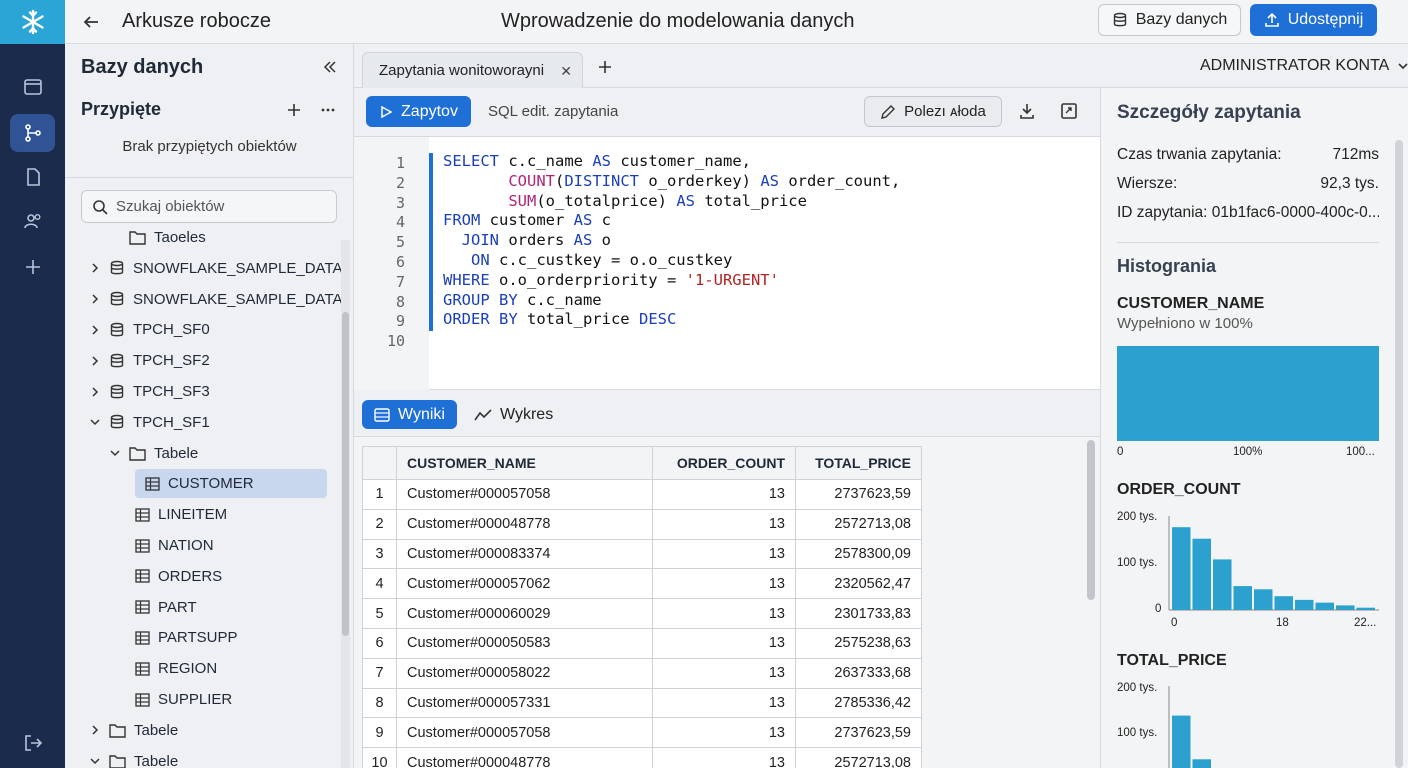 The height and width of the screenshot is (768, 1408). I want to click on table-cell: Customer#000057062, so click(524, 584).